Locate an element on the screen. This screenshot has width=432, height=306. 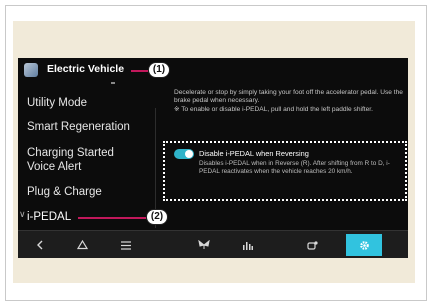
home-button is located at coordinates (82, 244).